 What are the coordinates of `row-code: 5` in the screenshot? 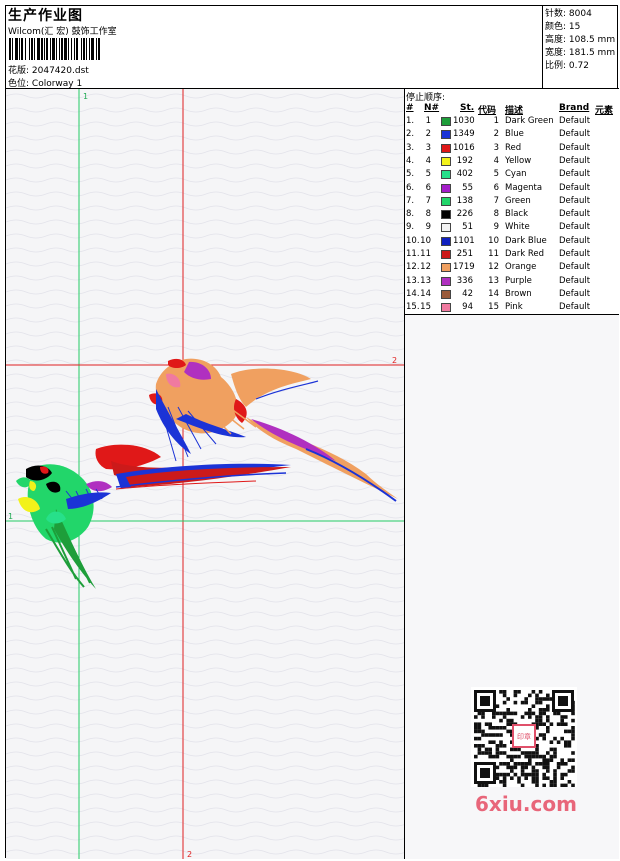 It's located at (496, 174).